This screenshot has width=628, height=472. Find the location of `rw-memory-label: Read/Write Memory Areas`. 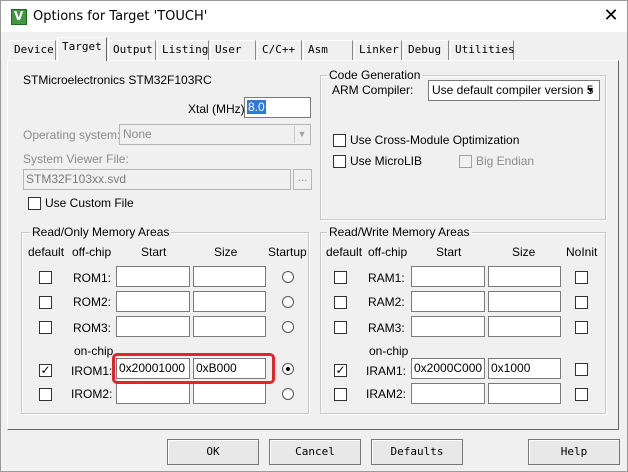

rw-memory-label: Read/Write Memory Areas is located at coordinates (399, 232).